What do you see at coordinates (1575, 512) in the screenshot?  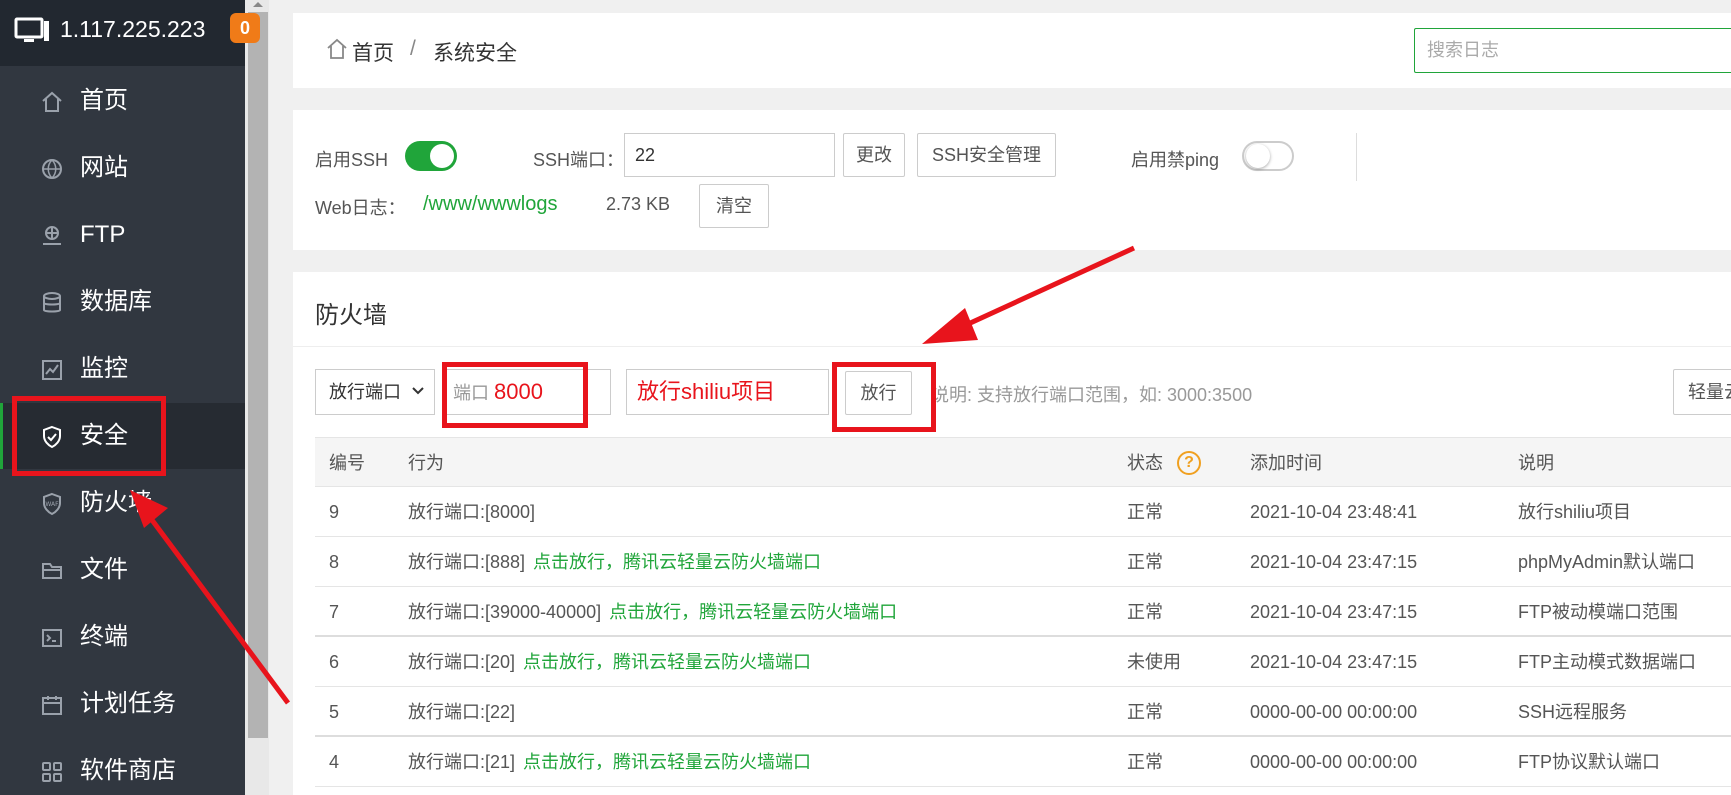 I see `row-note: 放行shiliu项目` at bounding box center [1575, 512].